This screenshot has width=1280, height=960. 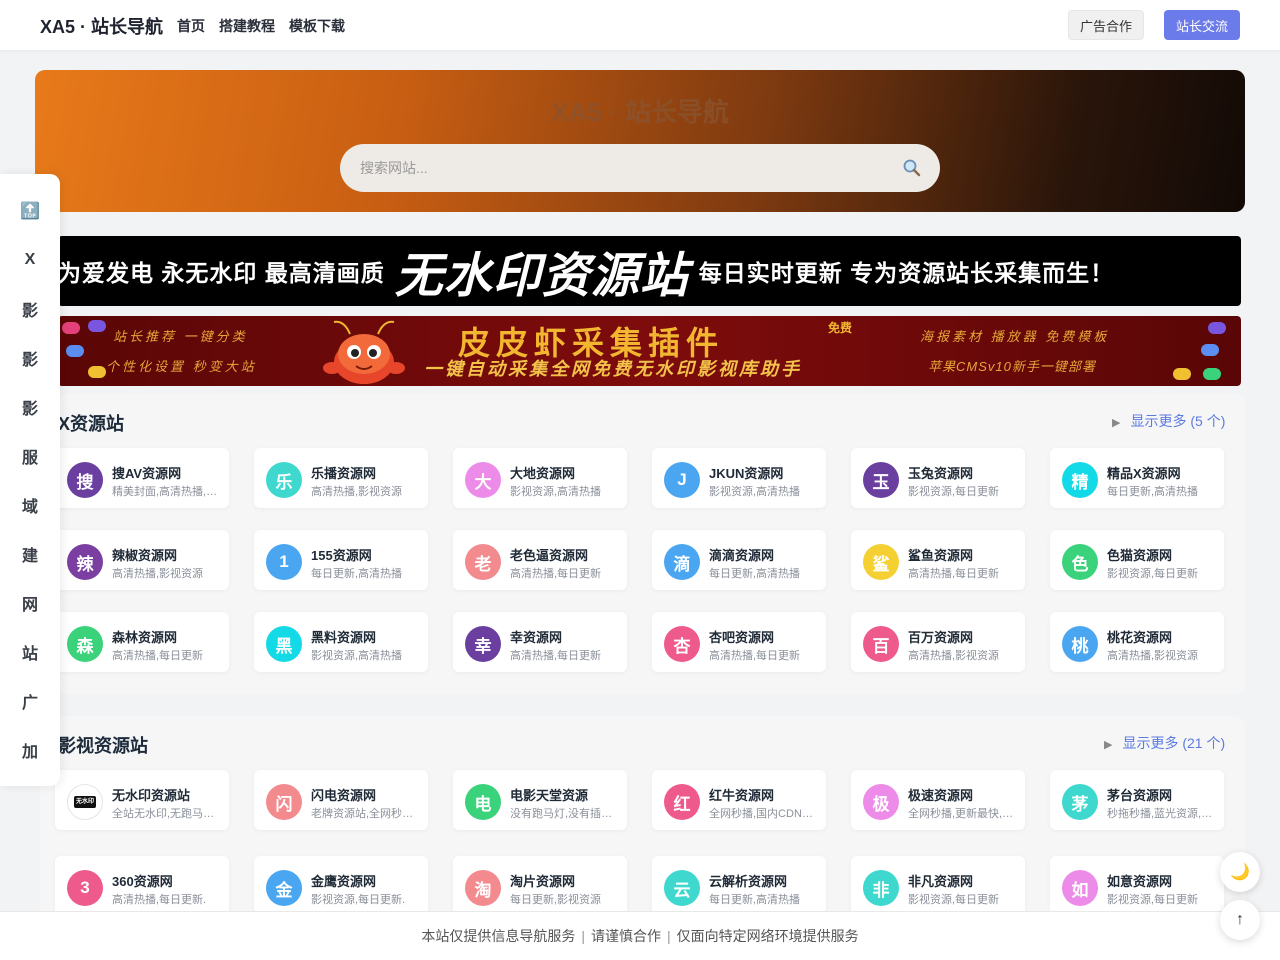 What do you see at coordinates (317, 26) in the screenshot?
I see `nav-templates: 模板下载` at bounding box center [317, 26].